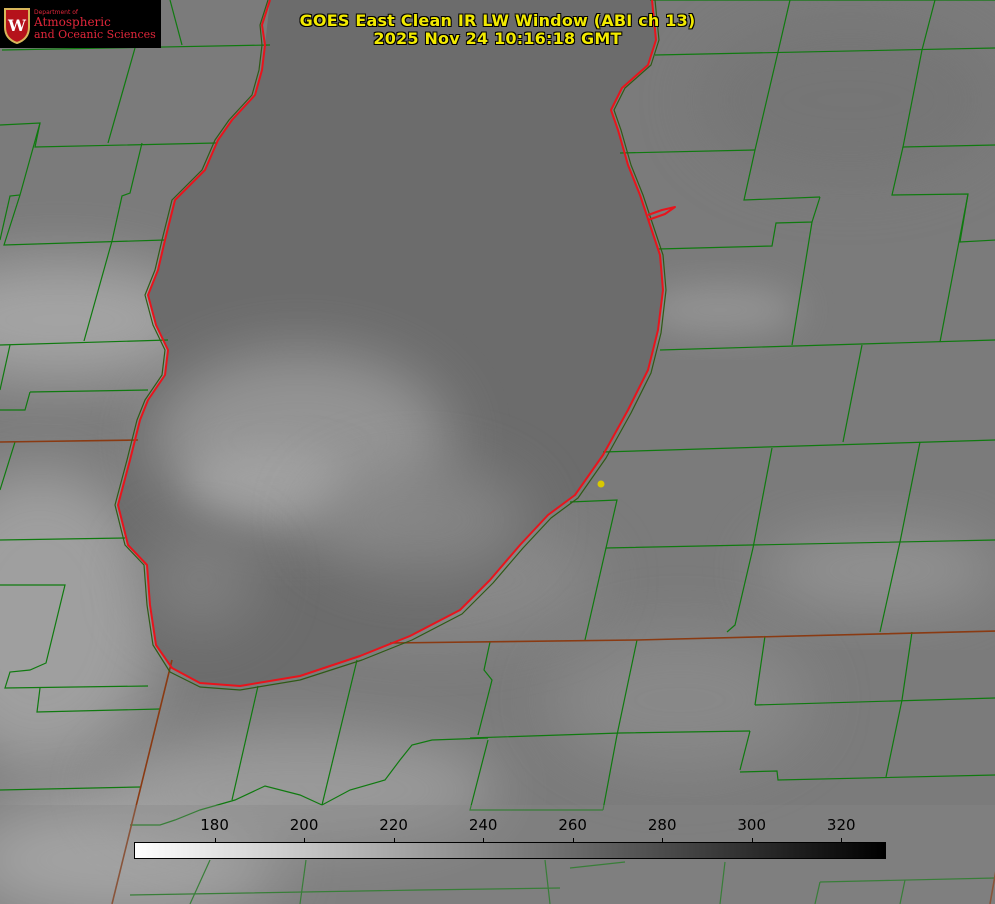 This screenshot has width=995, height=904. What do you see at coordinates (680, 700) in the screenshot?
I see `cloud-patch` at bounding box center [680, 700].